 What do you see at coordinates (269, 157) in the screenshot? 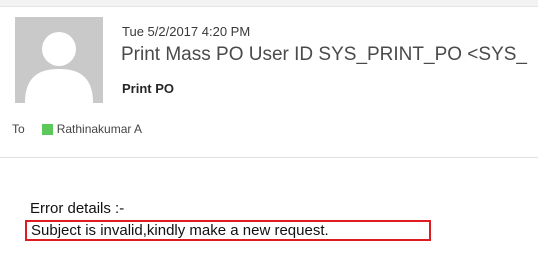
I see `header-divider` at bounding box center [269, 157].